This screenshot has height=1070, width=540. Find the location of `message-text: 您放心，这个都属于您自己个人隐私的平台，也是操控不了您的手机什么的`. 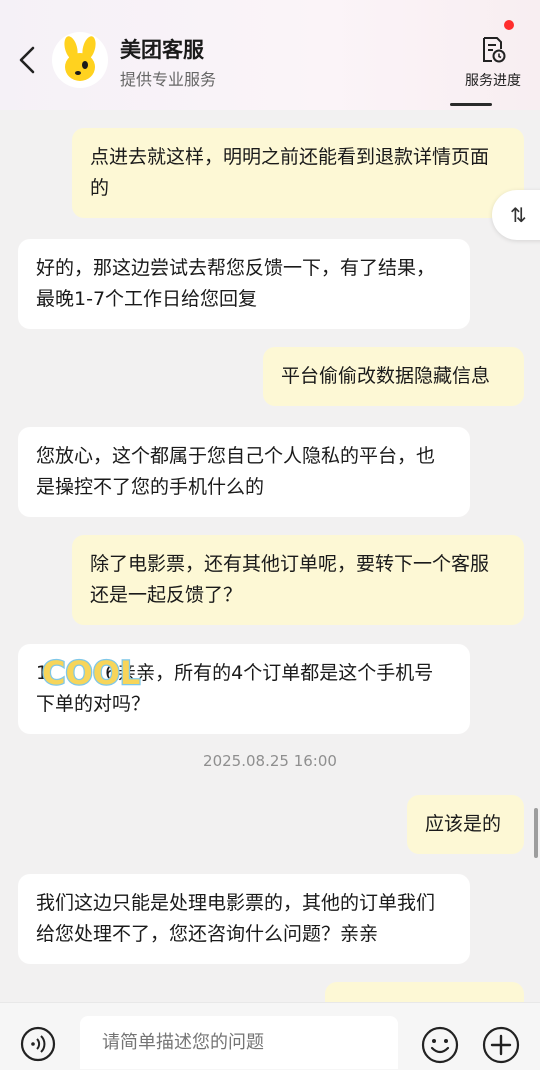

message-text: 您放心，这个都属于您自己个人隐私的平台，也是操控不了您的手机什么的 is located at coordinates (236, 471).